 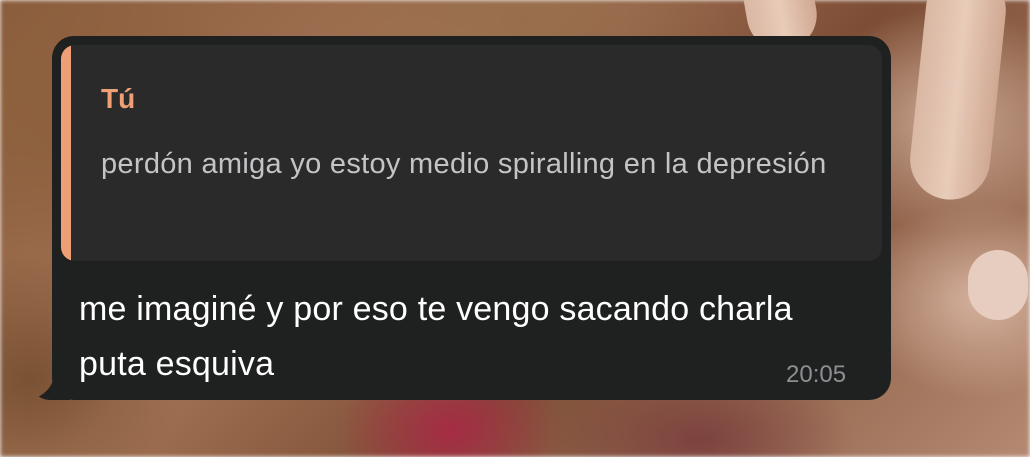 I want to click on reply-author: Tú, so click(x=118, y=98).